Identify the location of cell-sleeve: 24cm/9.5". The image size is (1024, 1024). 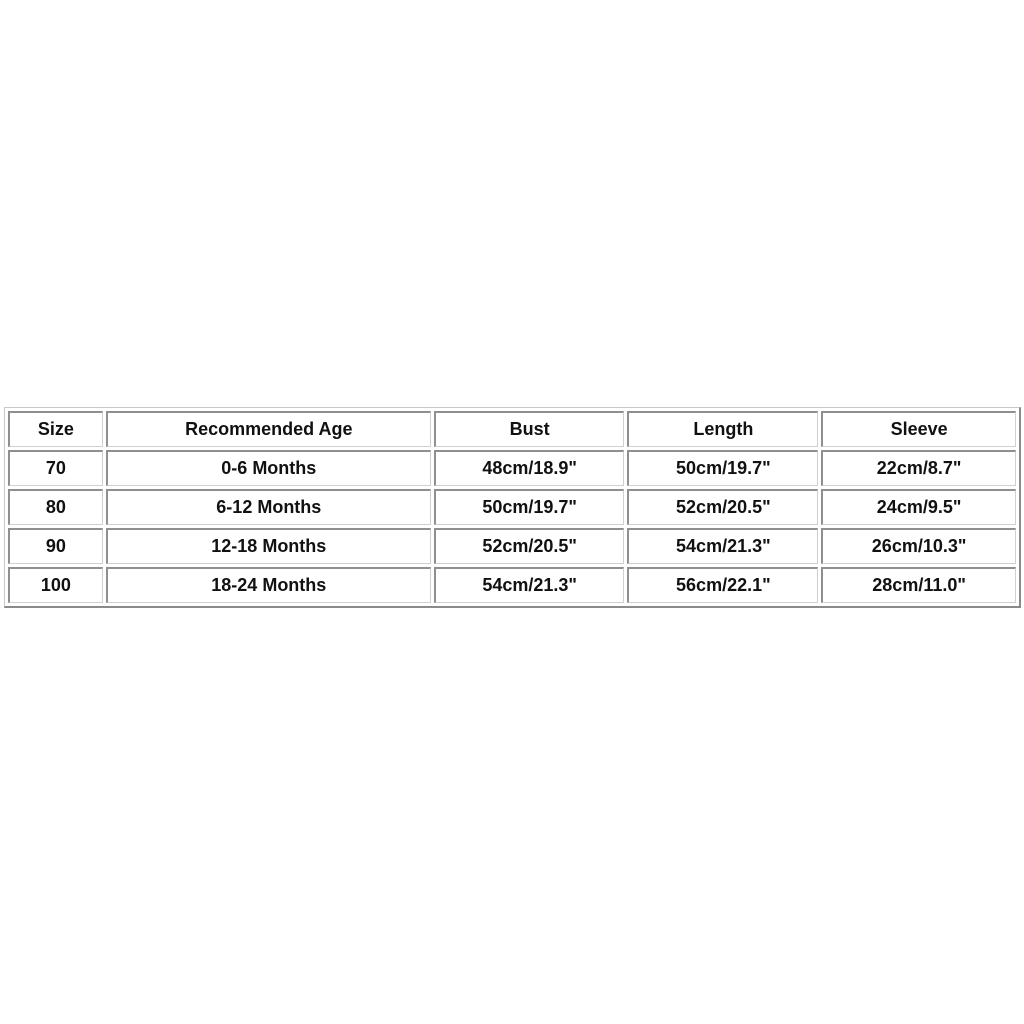
(918, 507).